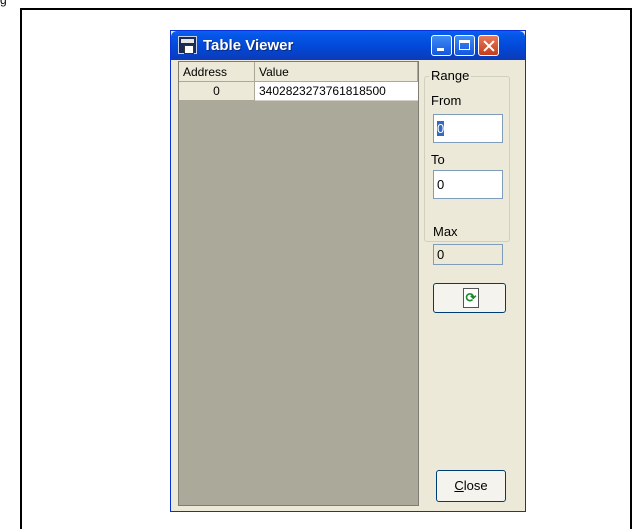 The width and height of the screenshot is (637, 530). I want to click on max-field: 0, so click(468, 254).